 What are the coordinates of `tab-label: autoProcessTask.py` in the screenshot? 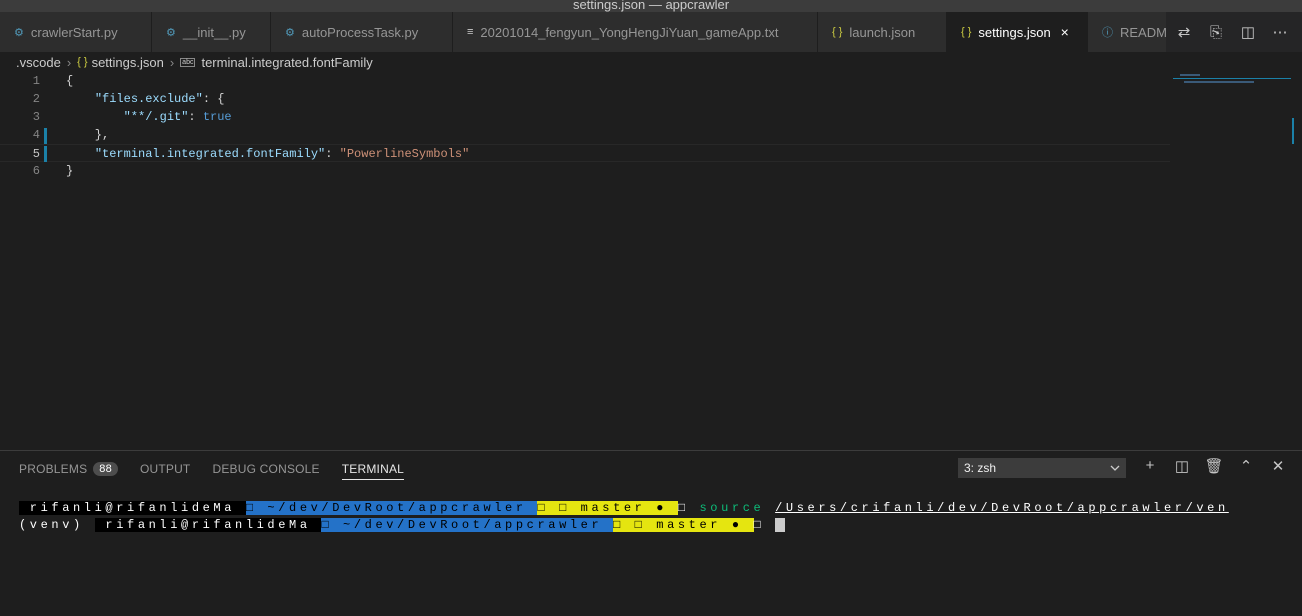 It's located at (360, 32).